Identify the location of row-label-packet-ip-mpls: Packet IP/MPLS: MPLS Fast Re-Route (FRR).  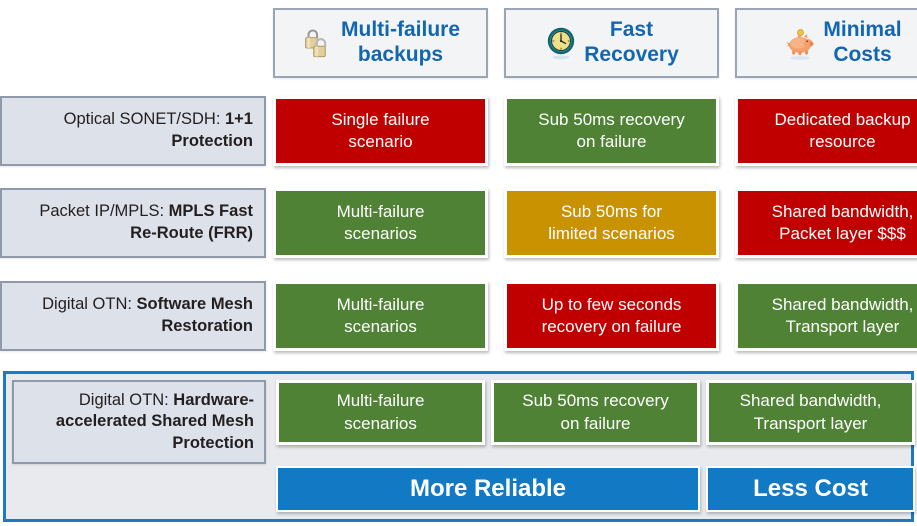
(133, 223).